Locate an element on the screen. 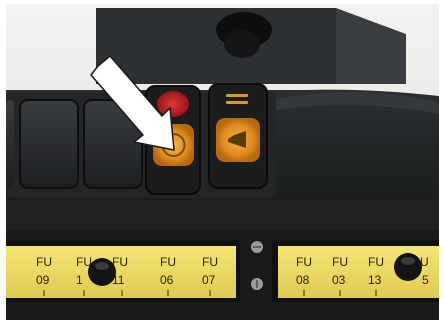 The height and width of the screenshot is (325, 445). fuse-label-num: 07 is located at coordinates (209, 280).